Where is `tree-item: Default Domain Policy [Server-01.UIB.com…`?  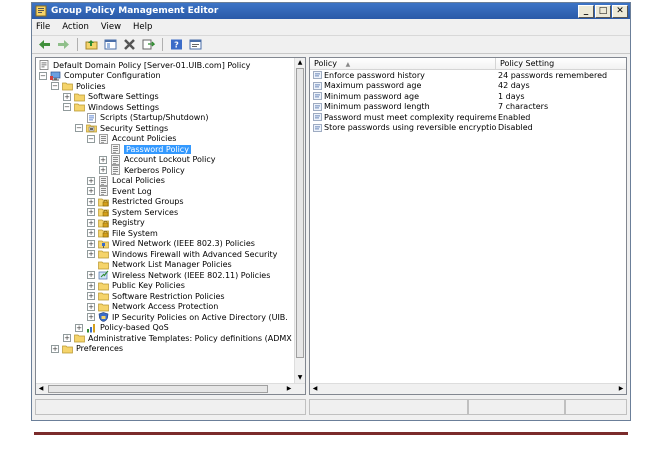 tree-item: Default Domain Policy [Server-01.UIB.com… is located at coordinates (165, 65).